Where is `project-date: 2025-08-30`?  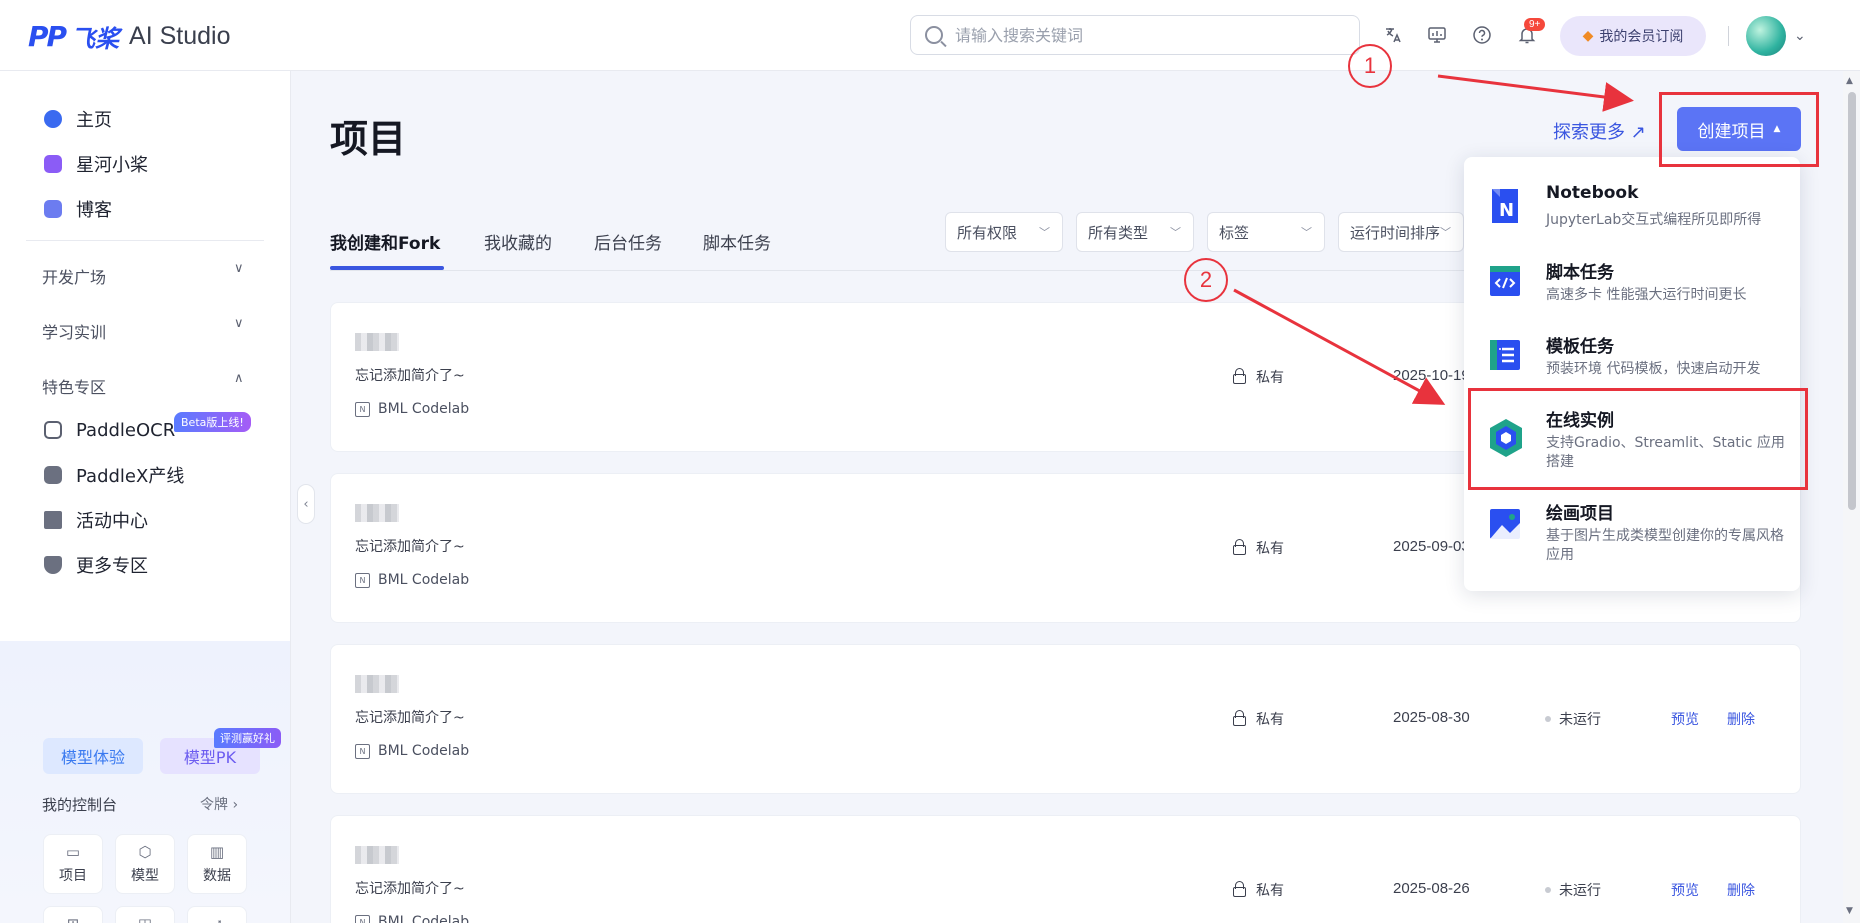 project-date: 2025-08-30 is located at coordinates (1431, 717).